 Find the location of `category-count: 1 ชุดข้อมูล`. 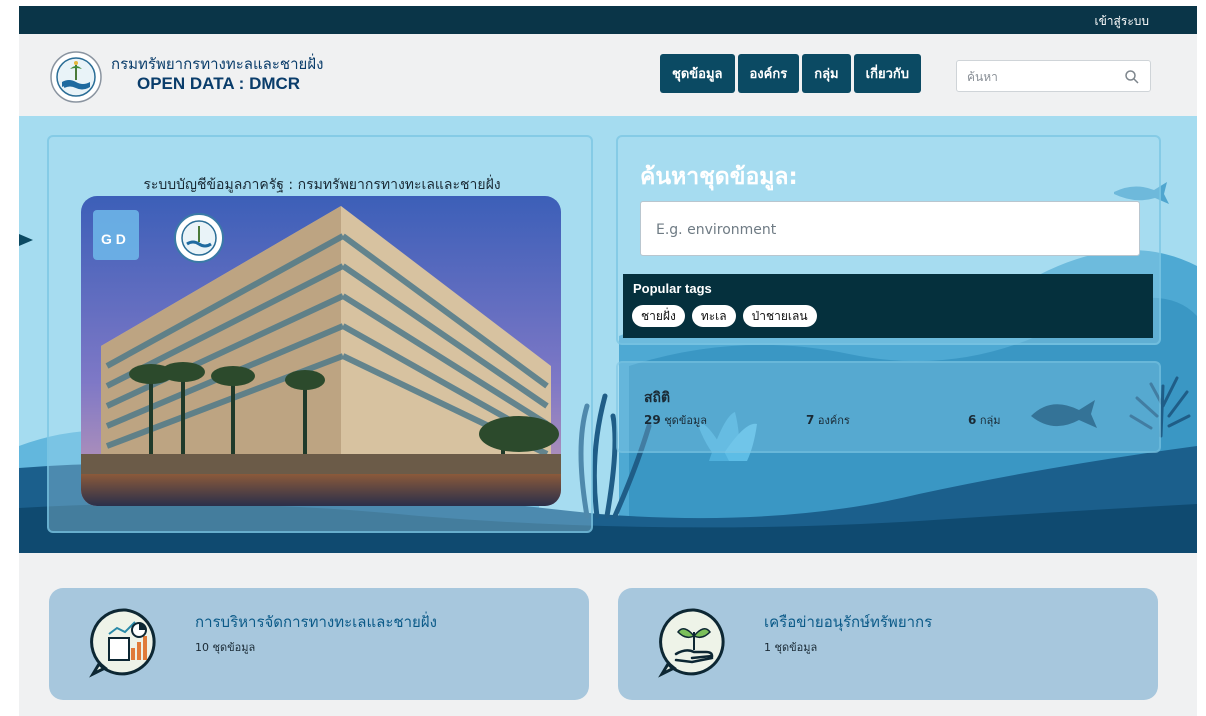

category-count: 1 ชุดข้อมูล is located at coordinates (791, 647).